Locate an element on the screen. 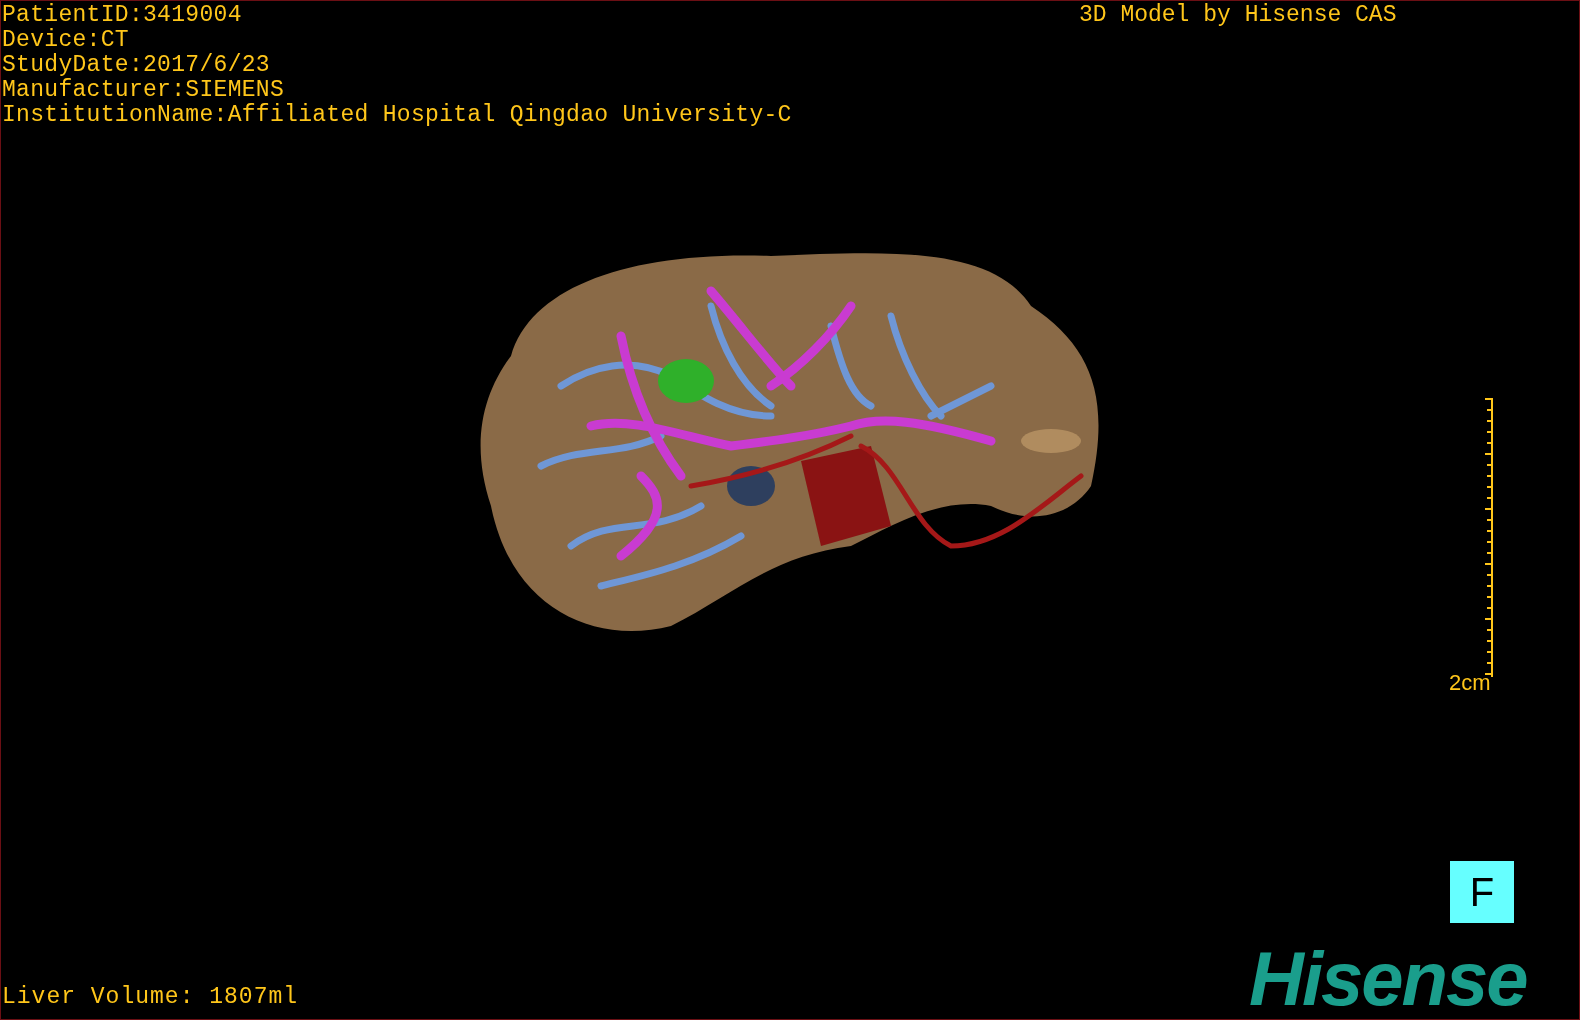 The width and height of the screenshot is (1580, 1020). study-info-line: Device:CT is located at coordinates (66, 40).